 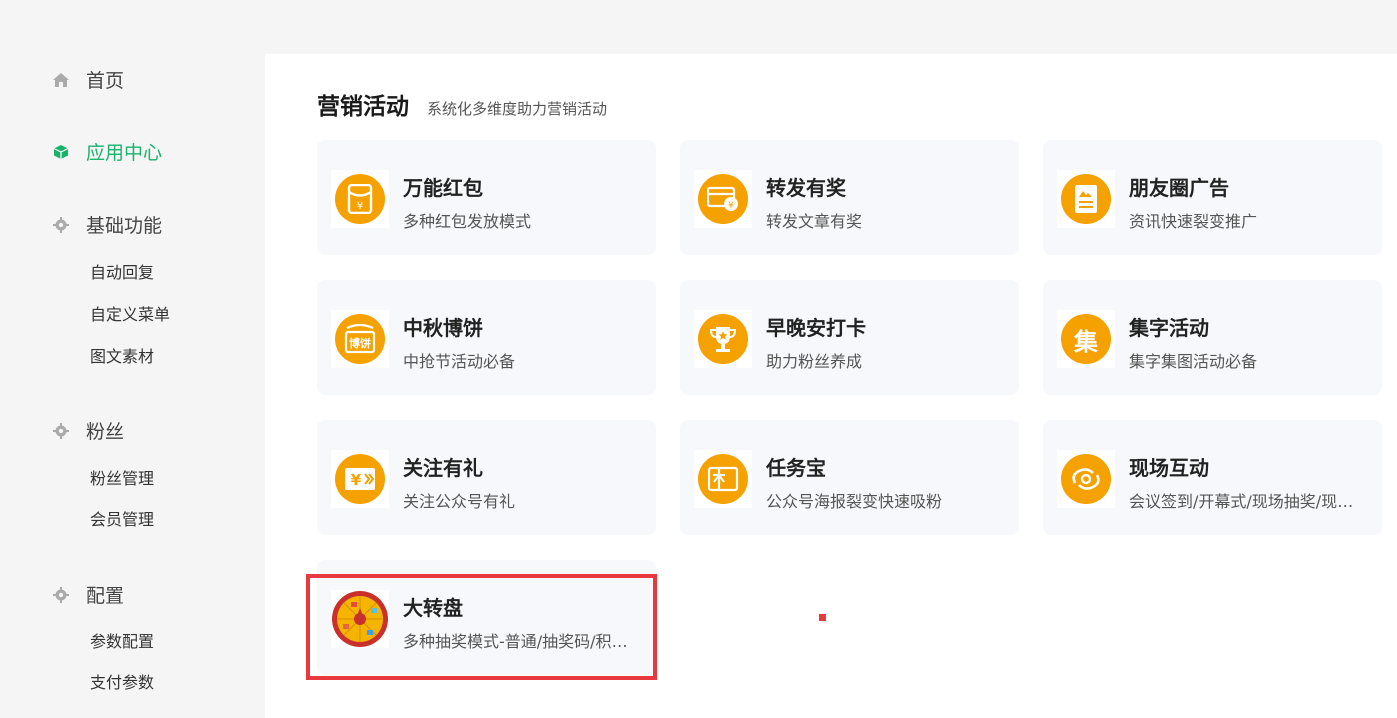 I want to click on app-card-desc: 公众号海报裂变快速吸粉, so click(x=854, y=501).